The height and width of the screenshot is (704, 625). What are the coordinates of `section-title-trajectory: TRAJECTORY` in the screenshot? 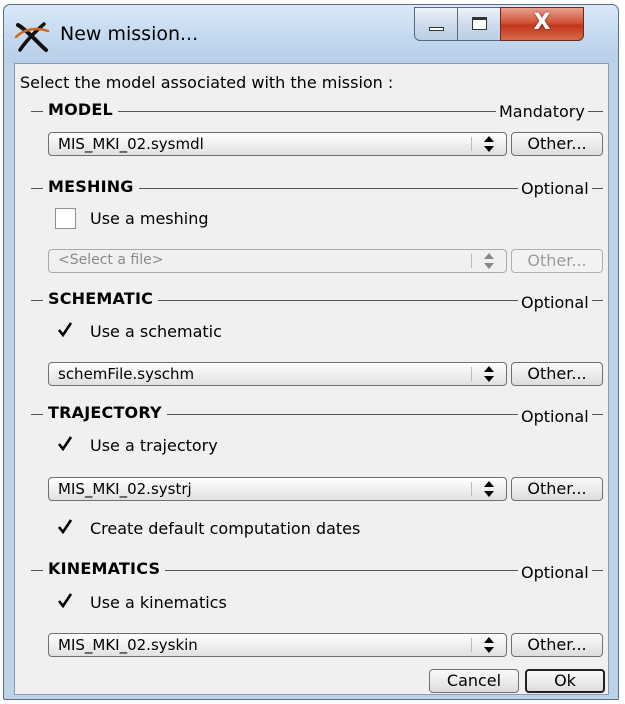 It's located at (105, 412).